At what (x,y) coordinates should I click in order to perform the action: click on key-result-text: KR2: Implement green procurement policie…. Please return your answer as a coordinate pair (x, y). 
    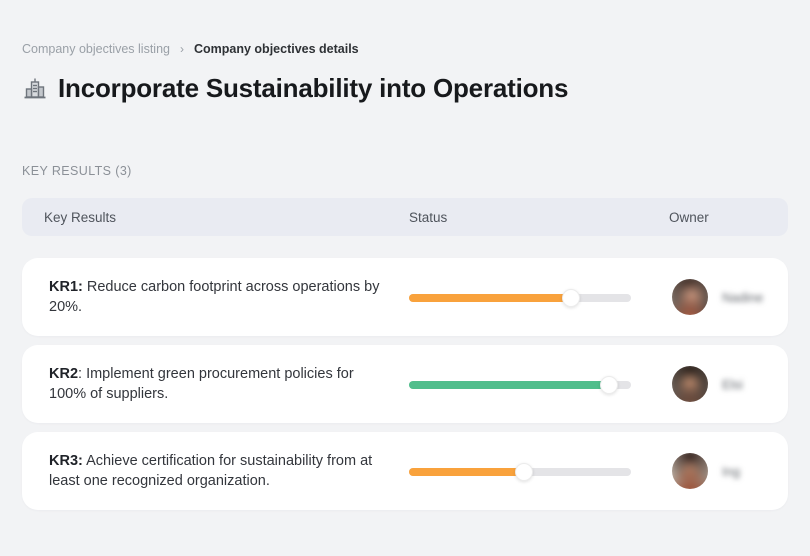
    Looking at the image, I should click on (201, 384).